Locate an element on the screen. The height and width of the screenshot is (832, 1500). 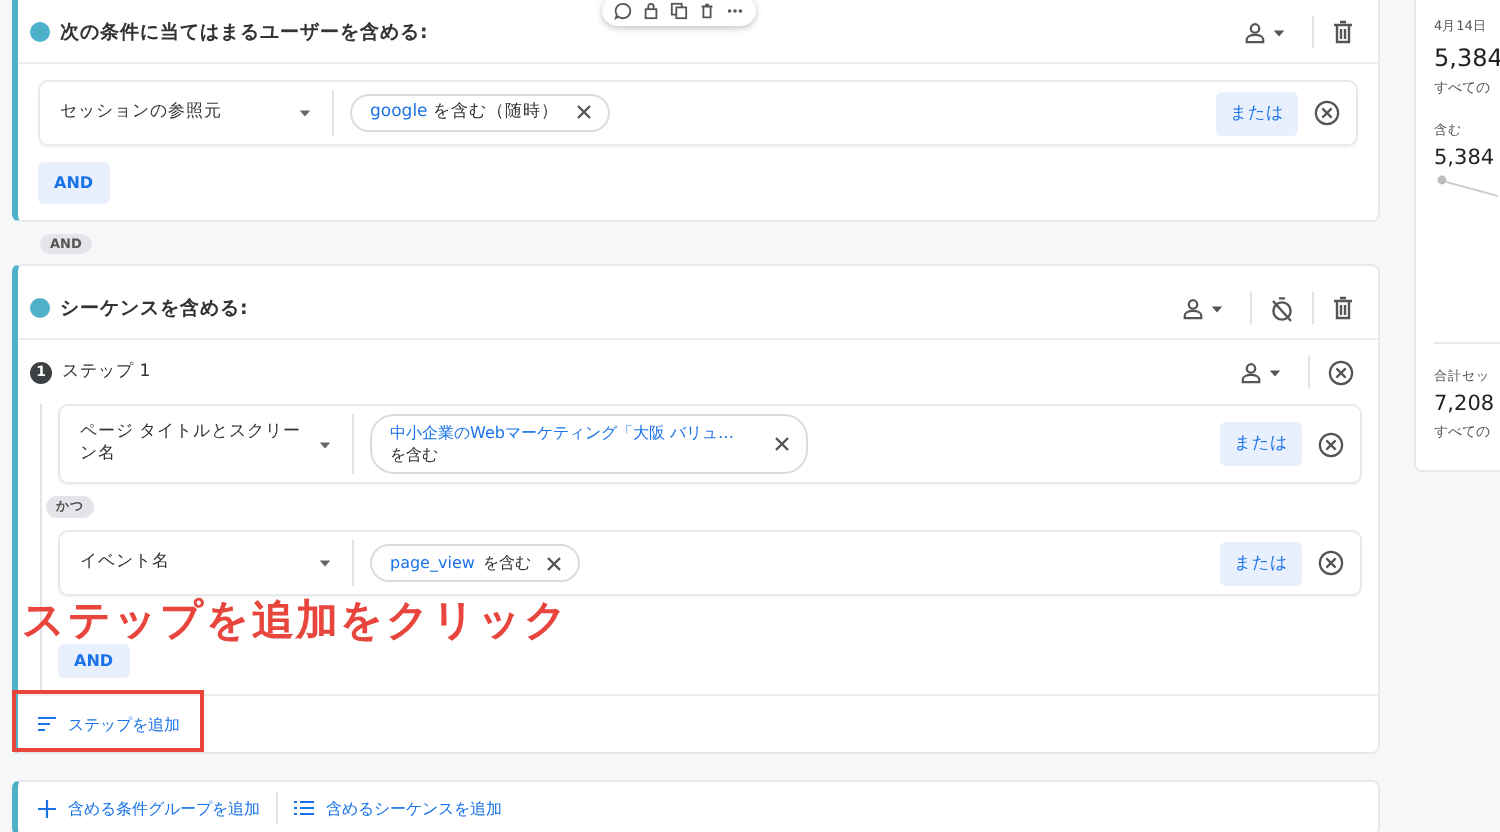
comment-icon is located at coordinates (623, 11).